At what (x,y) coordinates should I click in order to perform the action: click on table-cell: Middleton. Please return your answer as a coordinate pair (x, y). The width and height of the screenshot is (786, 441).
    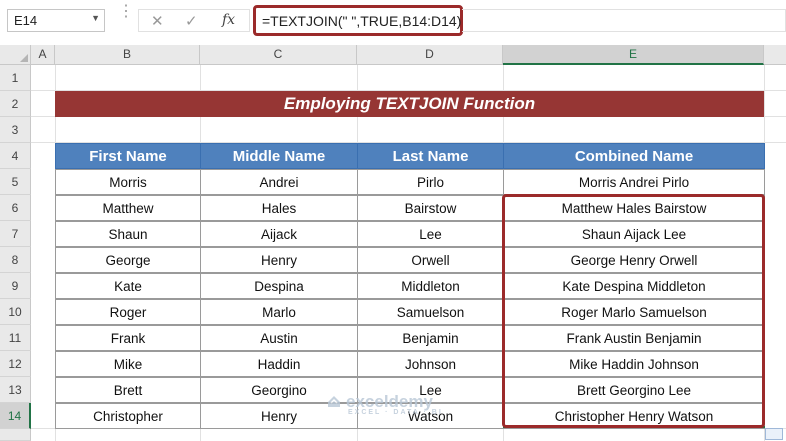
    Looking at the image, I should click on (430, 286).